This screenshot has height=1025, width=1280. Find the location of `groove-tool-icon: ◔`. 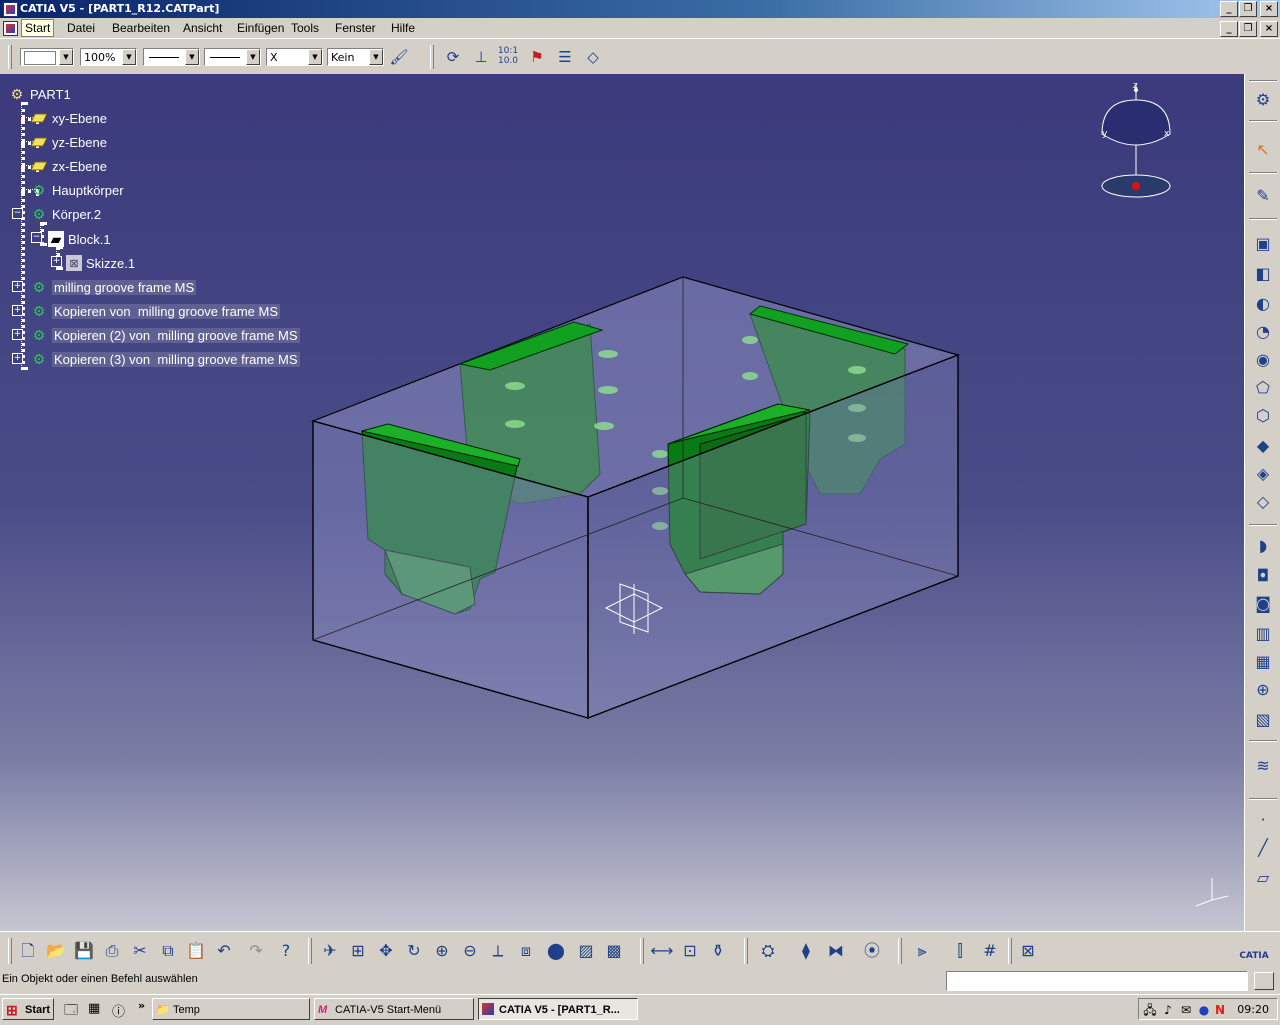

groove-tool-icon: ◔ is located at coordinates (1263, 332).